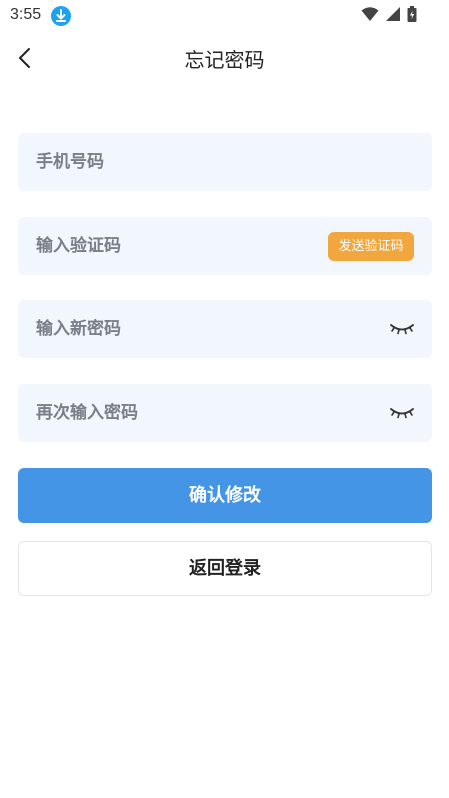 Image resolution: width=449 pixels, height=798 pixels. I want to click on verification-code-input, so click(186, 246).